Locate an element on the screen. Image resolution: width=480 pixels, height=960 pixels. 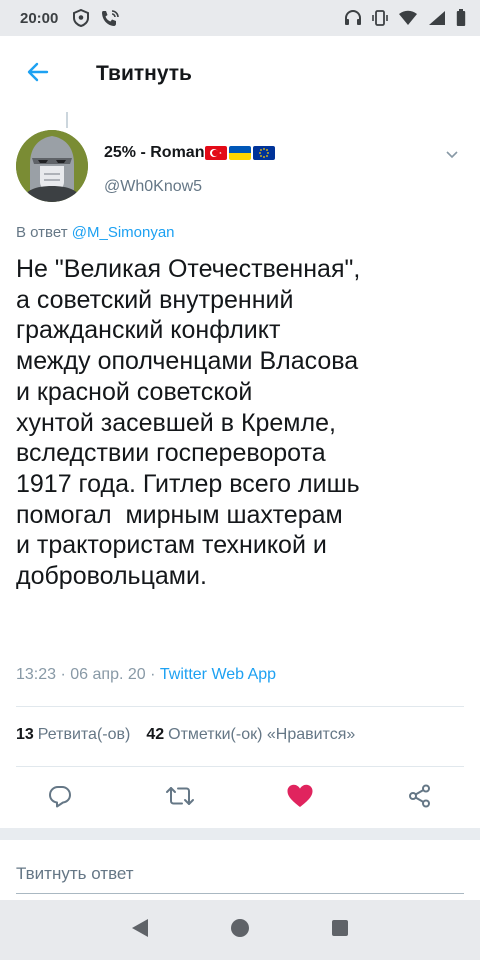
display-name-text: 25% - Roman is located at coordinates (154, 152).